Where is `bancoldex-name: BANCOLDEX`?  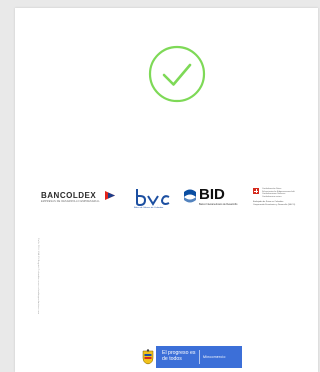
bancoldex-name: BANCOLDEX is located at coordinates (69, 195).